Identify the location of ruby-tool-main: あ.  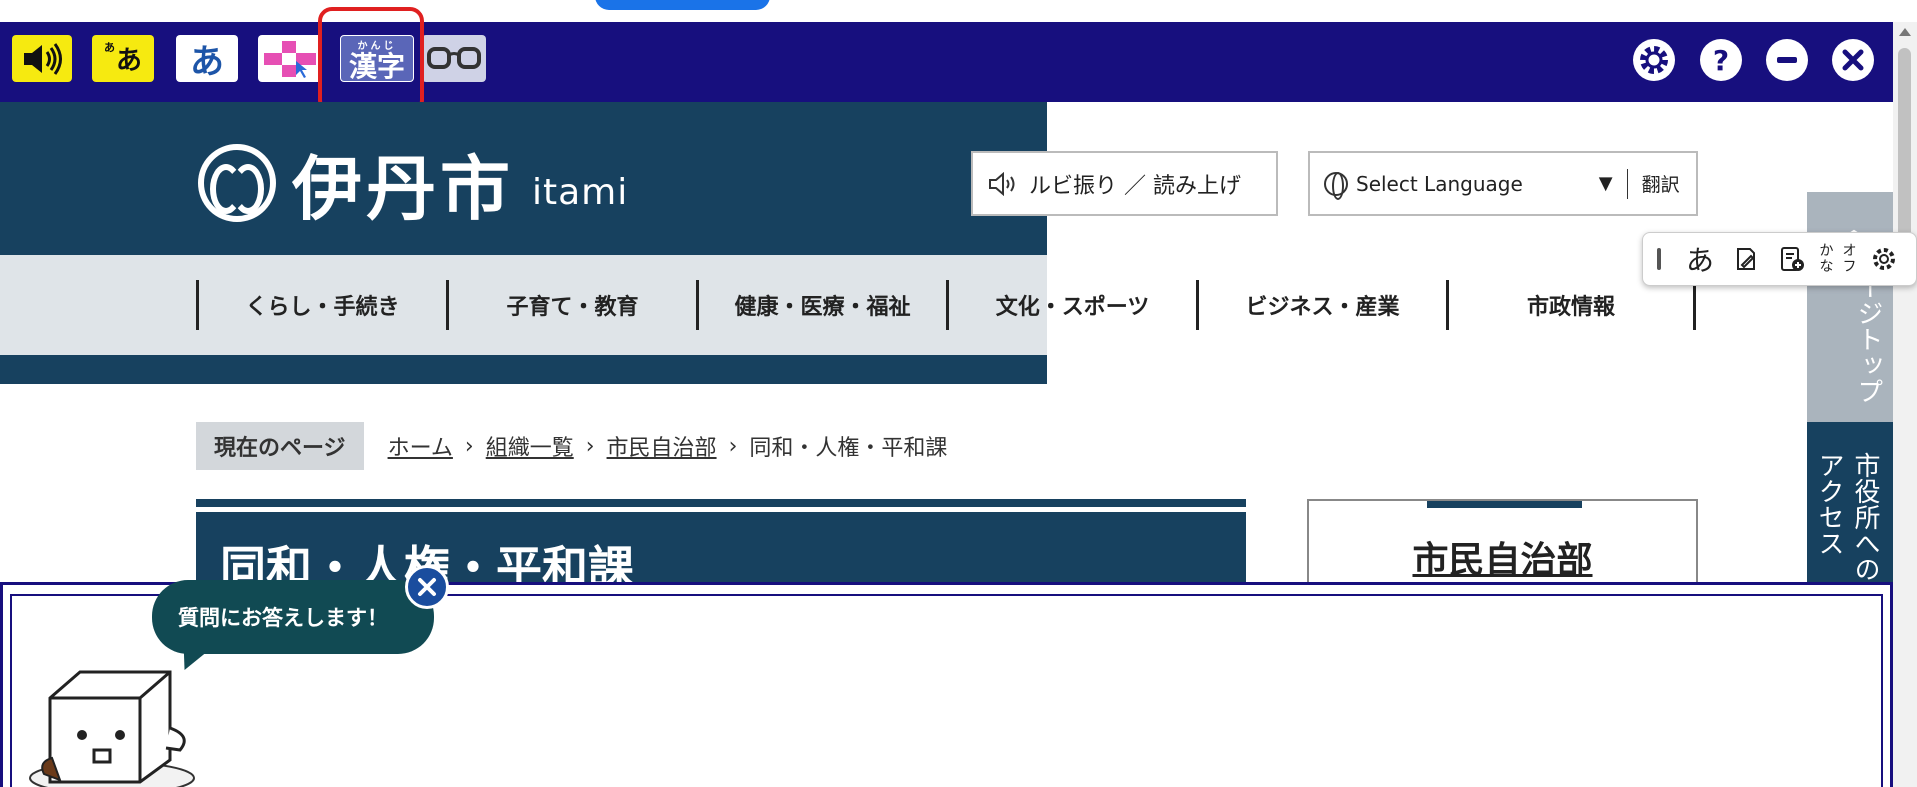
(128, 61).